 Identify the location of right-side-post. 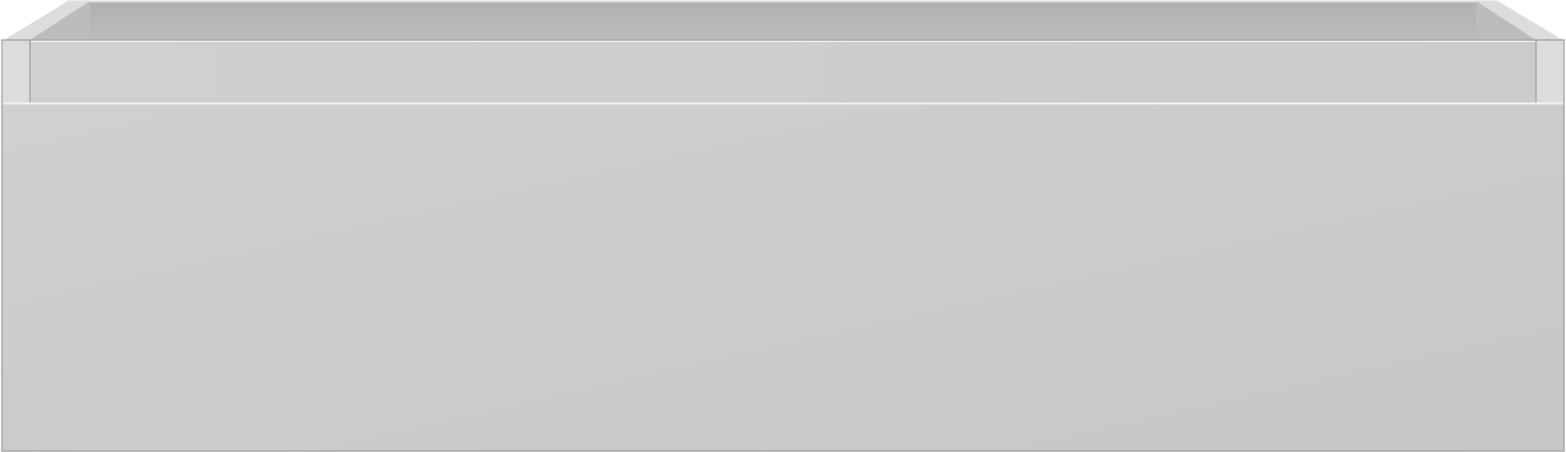
(1549, 71).